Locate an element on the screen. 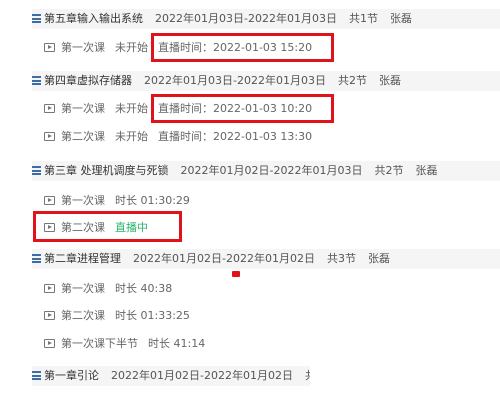  chapter-header-4: 第四章虚拟存储器 2022年01月03日-2022年01月03日 共2节 张磊 is located at coordinates (266, 81).